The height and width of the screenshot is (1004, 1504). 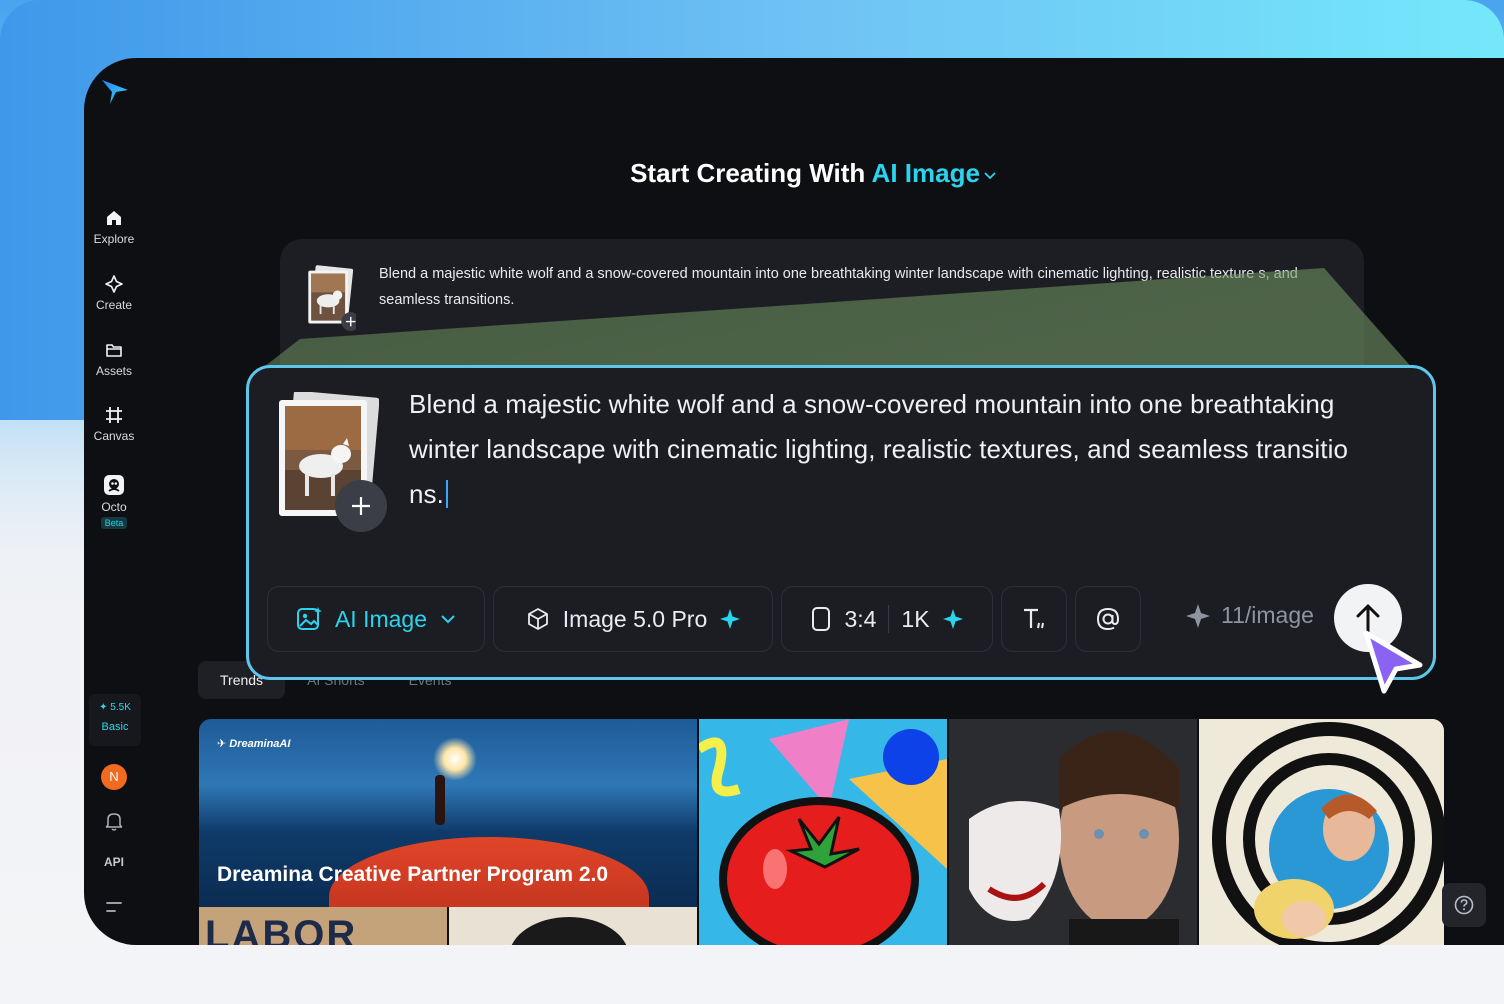 I want to click on gallery-card-masquerade, so click(x=1073, y=832).